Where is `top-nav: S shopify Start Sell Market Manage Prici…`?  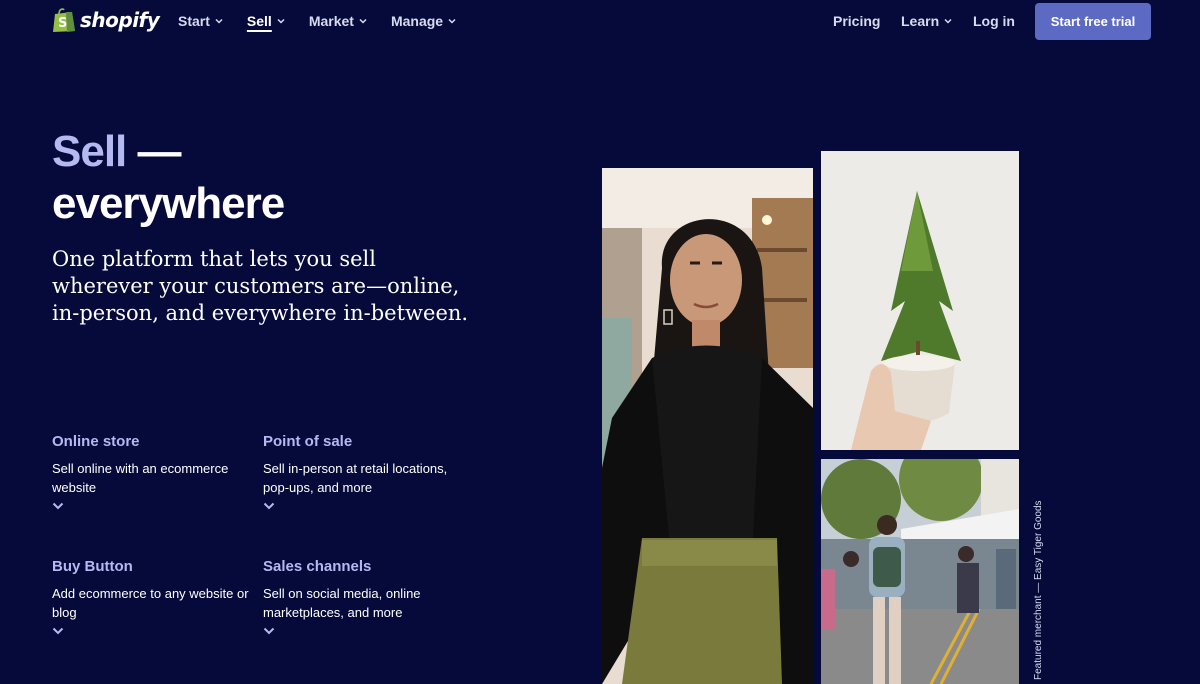 top-nav: S shopify Start Sell Market Manage Prici… is located at coordinates (600, 22).